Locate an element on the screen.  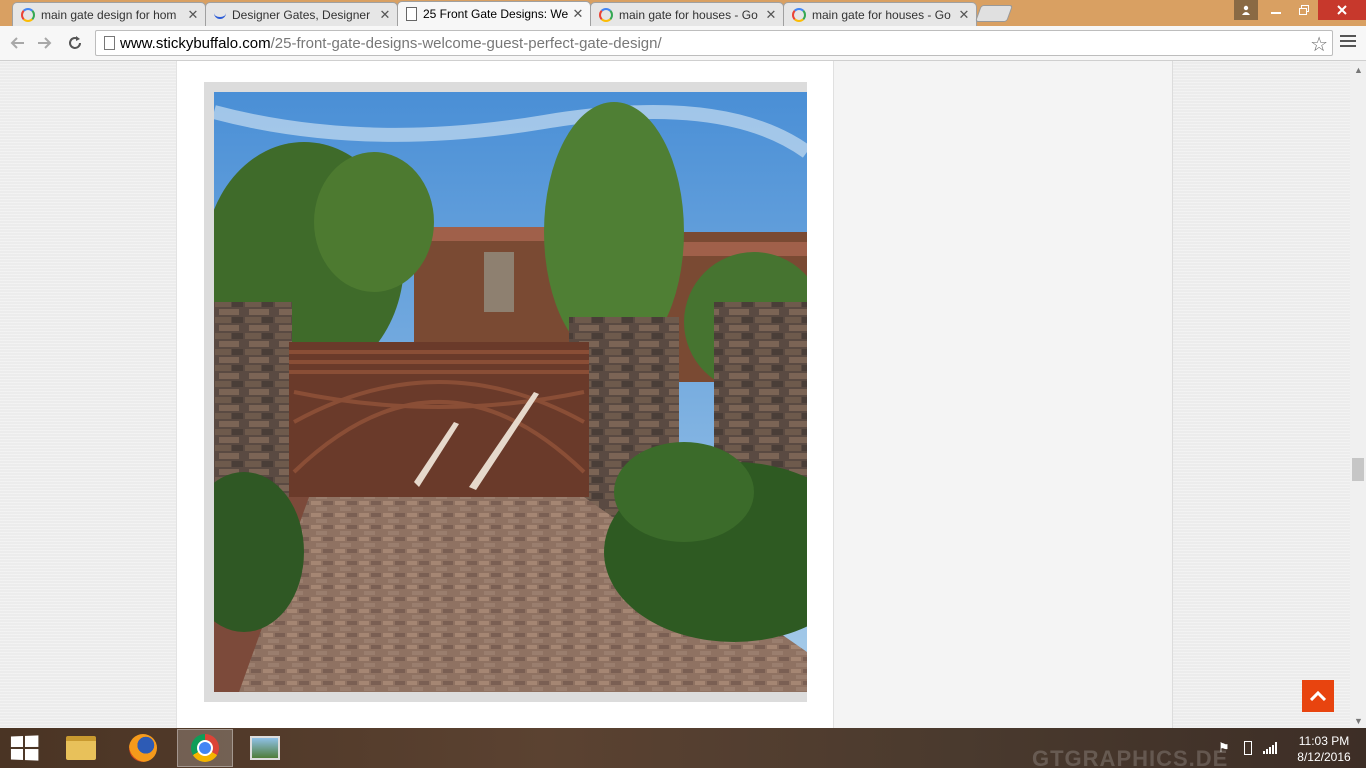
reload-button is located at coordinates (75, 43).